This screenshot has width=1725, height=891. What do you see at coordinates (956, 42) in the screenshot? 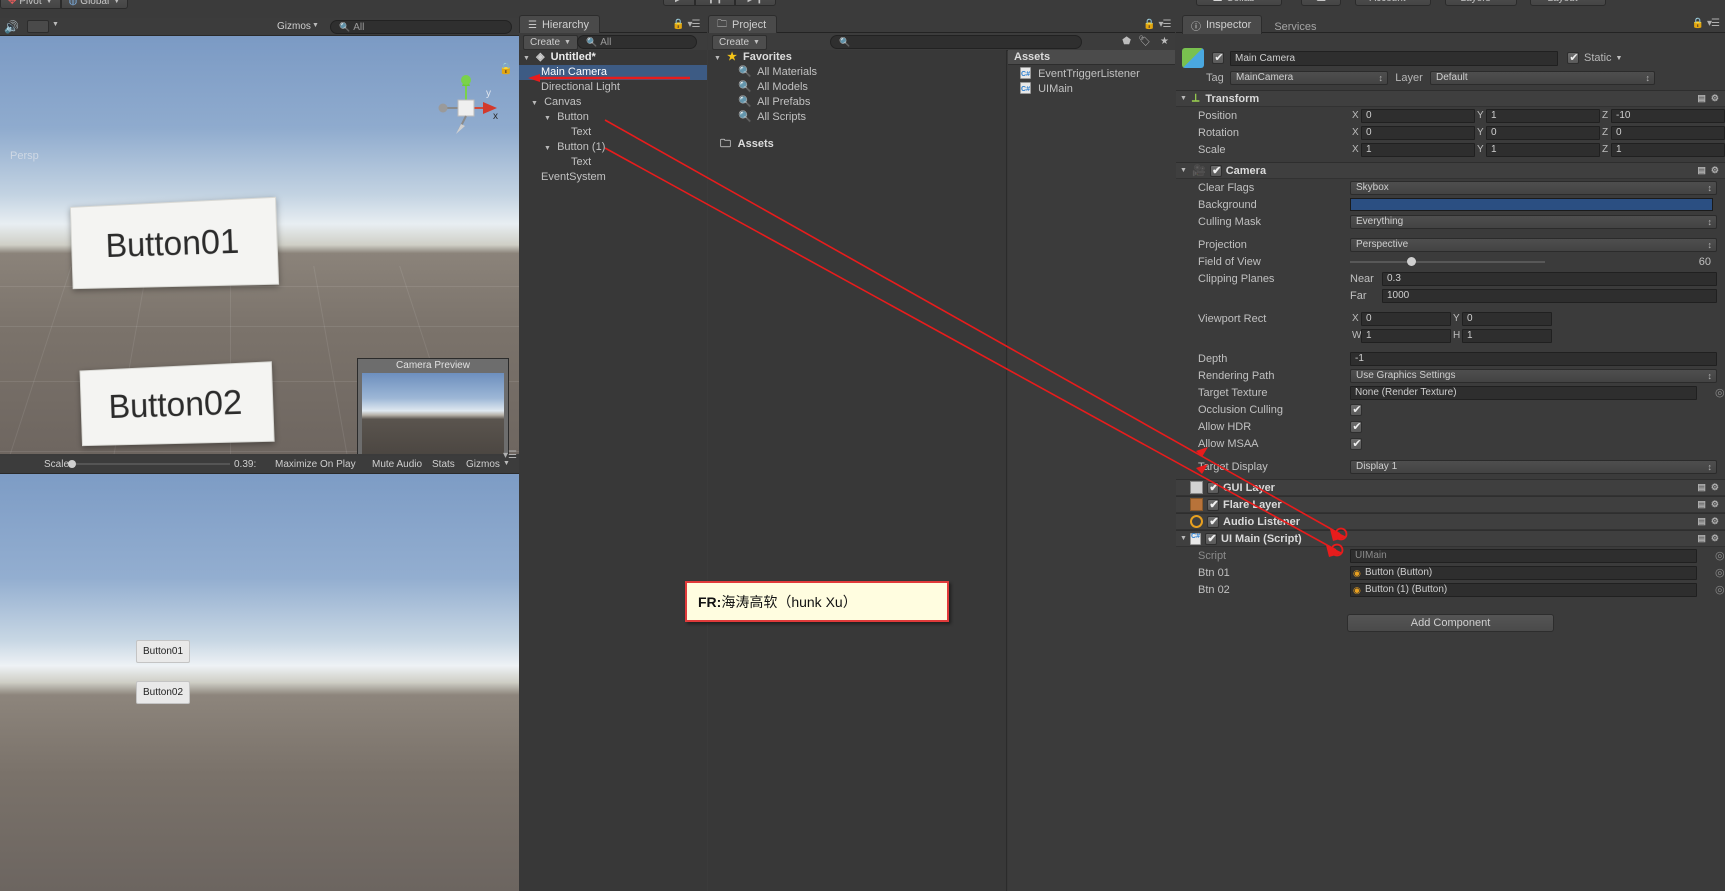
I see `project-search-input: 🔍` at bounding box center [956, 42].